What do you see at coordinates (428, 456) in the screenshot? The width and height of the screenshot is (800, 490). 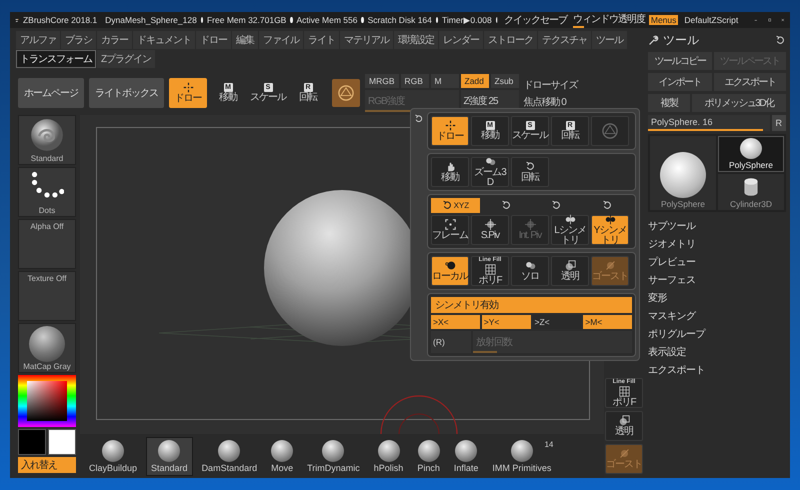 I see `brush-button: Pinch` at bounding box center [428, 456].